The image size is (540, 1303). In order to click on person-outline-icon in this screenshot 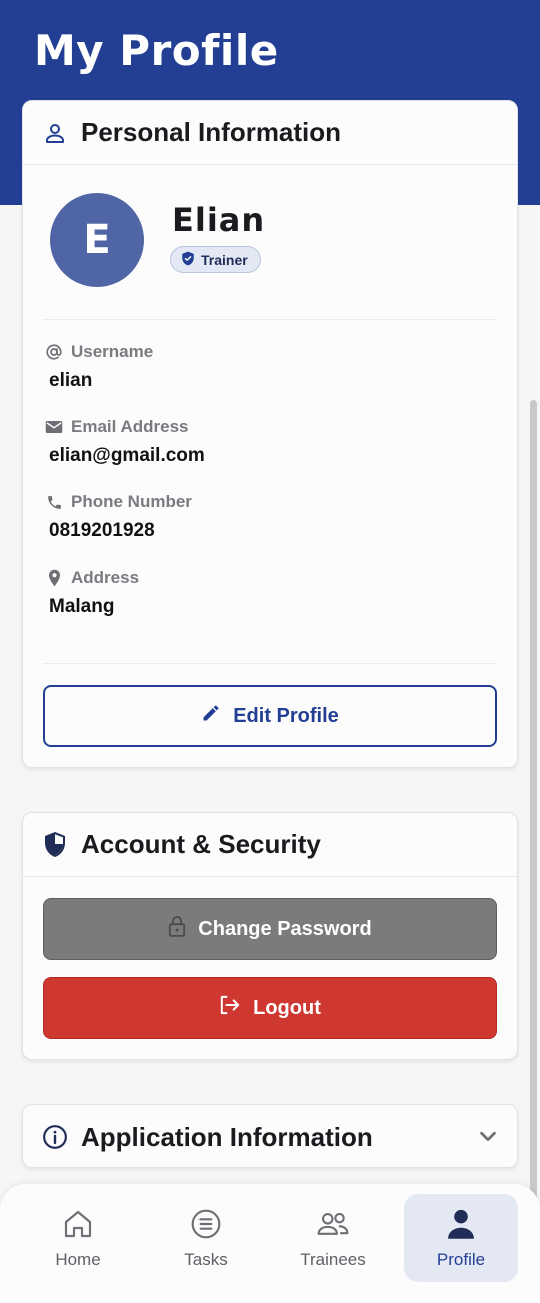, I will do `click(55, 133)`.